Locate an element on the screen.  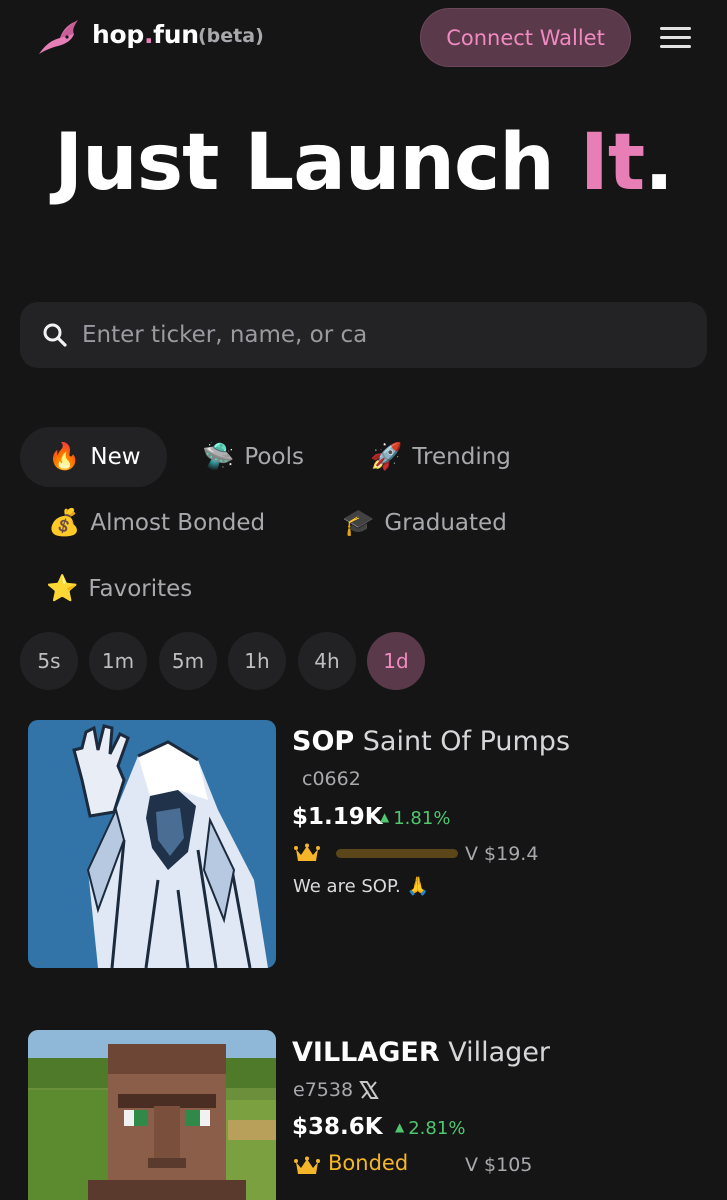
star-icon: ⭐ is located at coordinates (62, 589).